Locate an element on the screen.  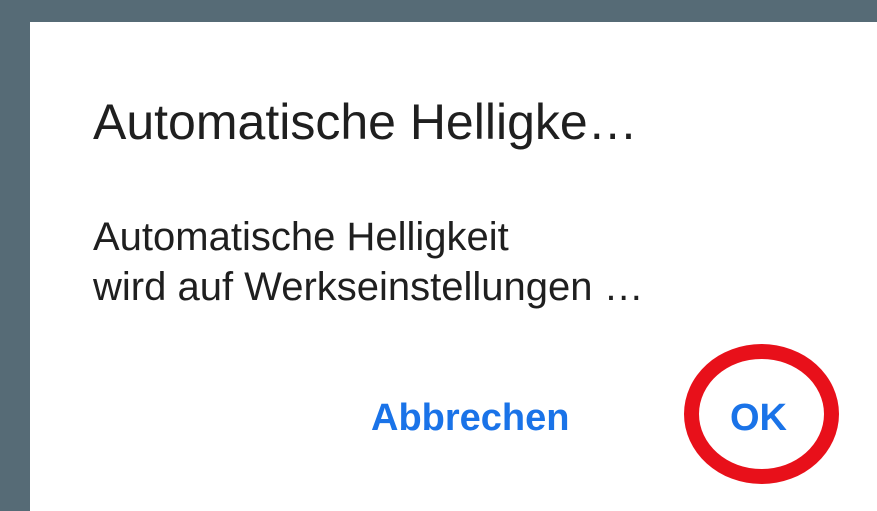
ok-button: OK is located at coordinates (758, 418).